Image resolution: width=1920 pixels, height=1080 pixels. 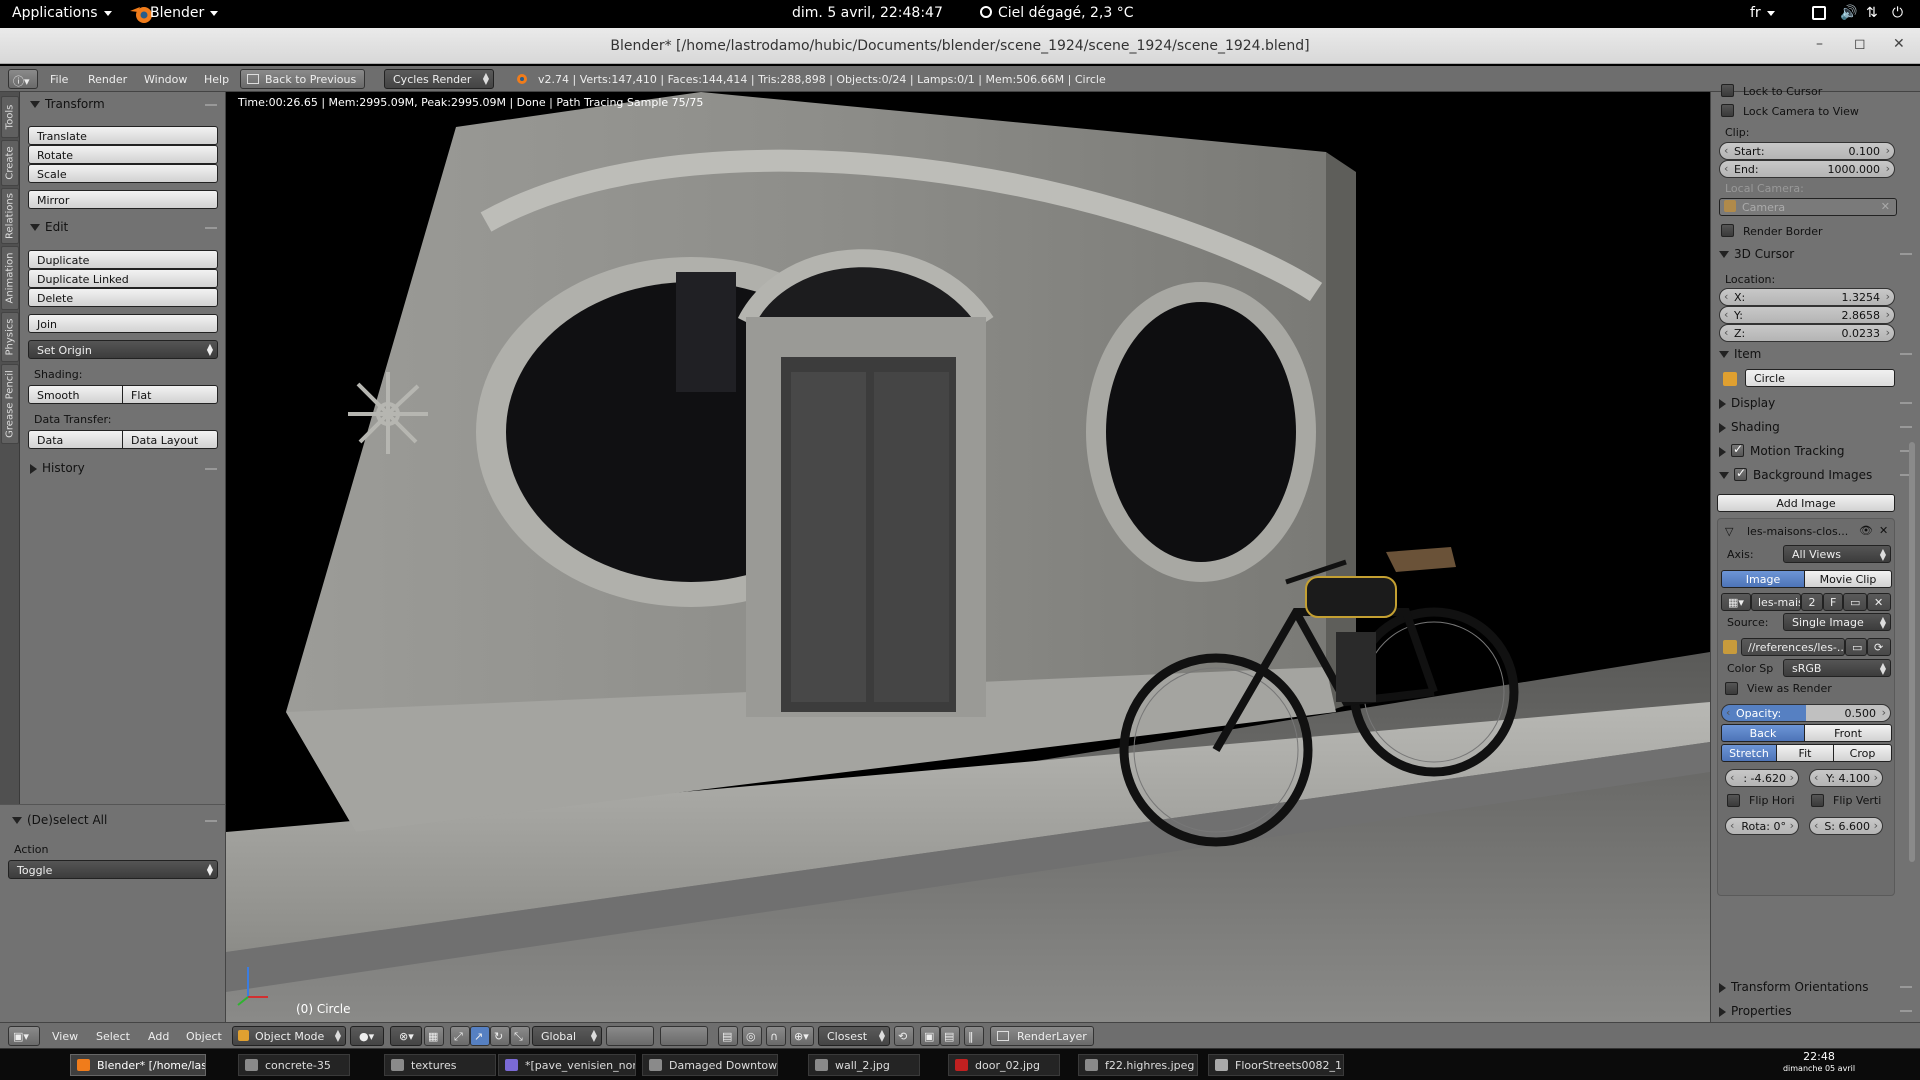 I want to click on menu-render: Render, so click(x=107, y=79).